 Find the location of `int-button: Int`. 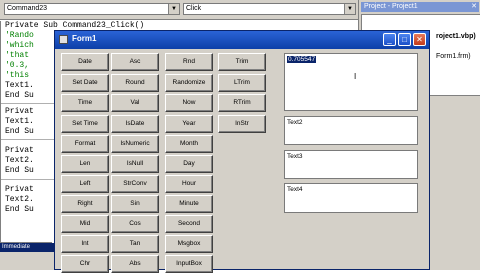

int-button: Int is located at coordinates (85, 244).